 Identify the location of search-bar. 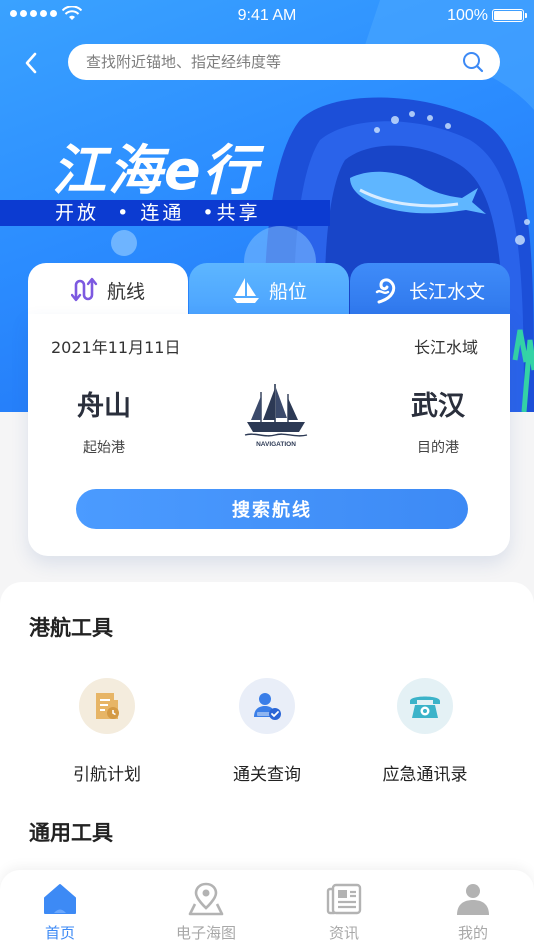
(284, 62).